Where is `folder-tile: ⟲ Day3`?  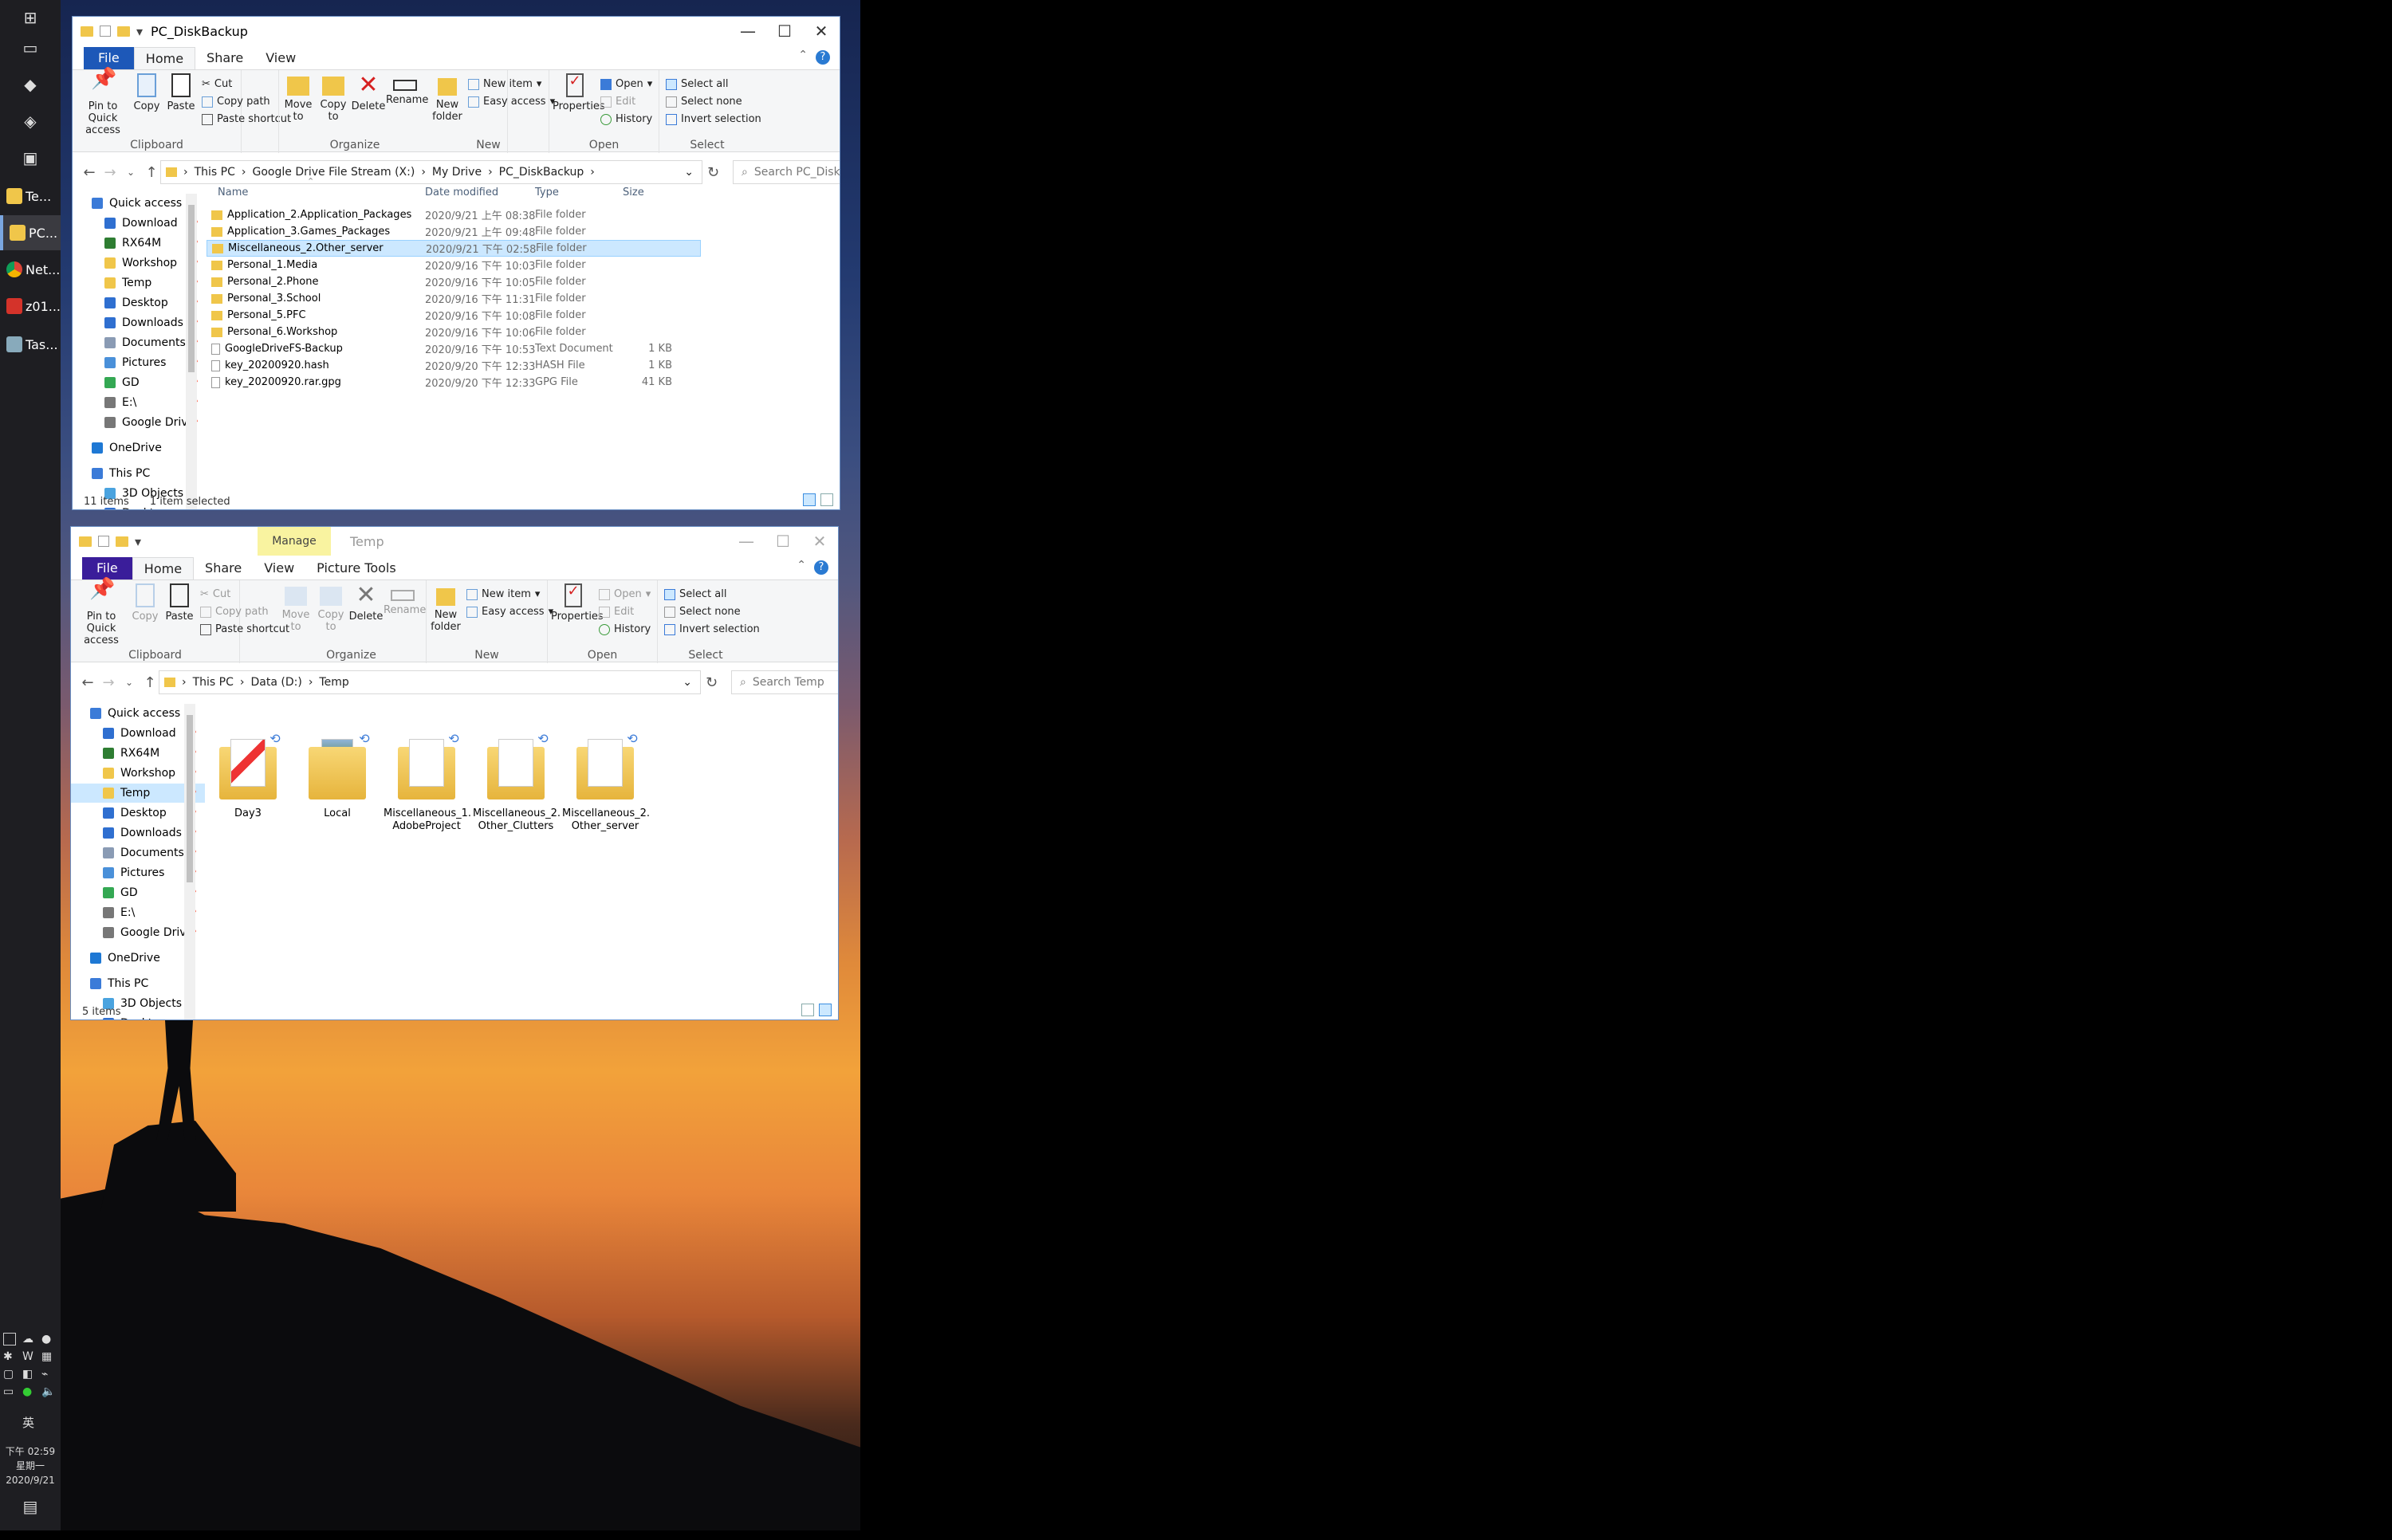
folder-tile: ⟲ Day3 is located at coordinates (248, 776).